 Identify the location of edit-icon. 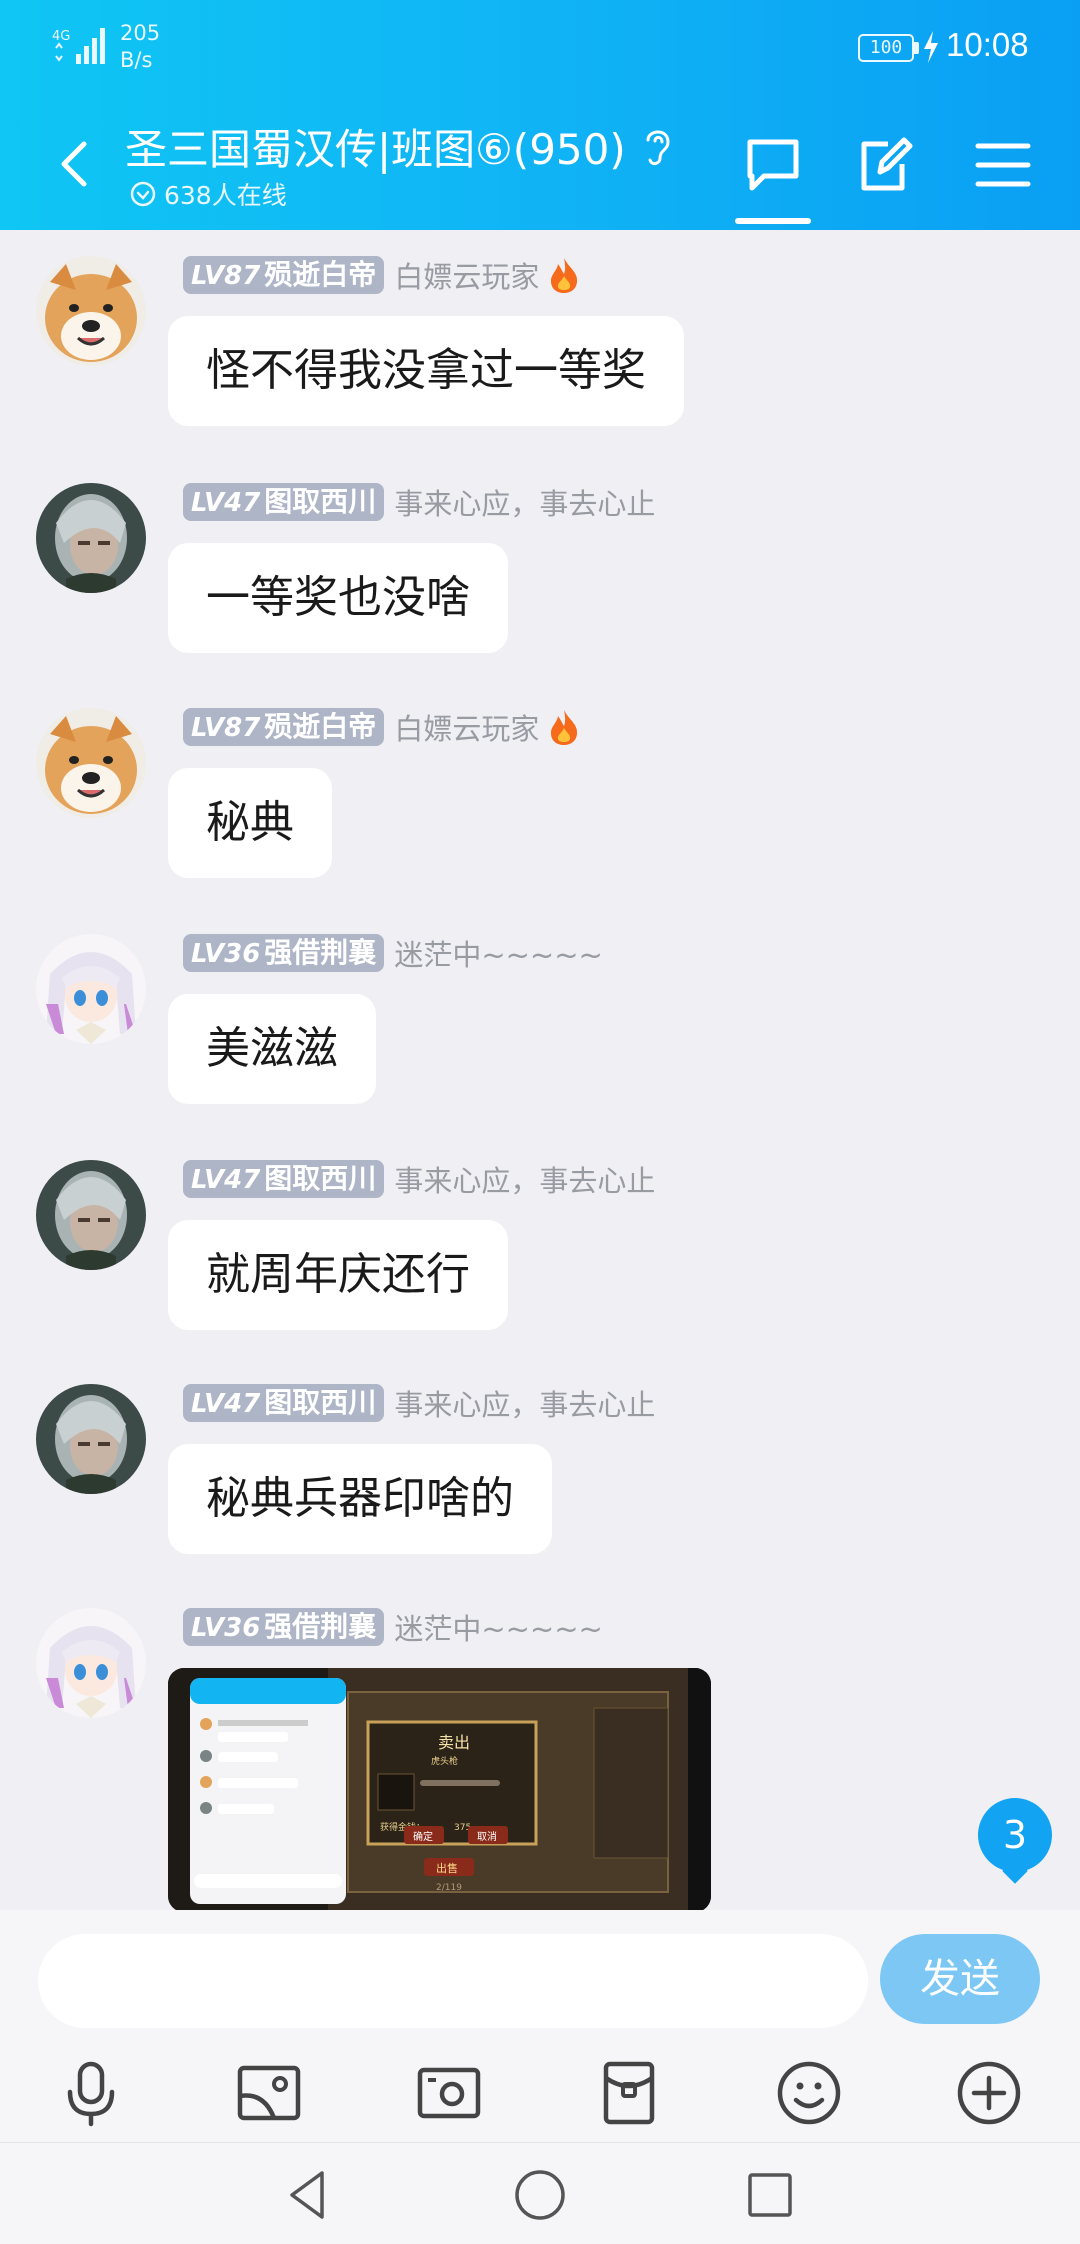
(887, 164).